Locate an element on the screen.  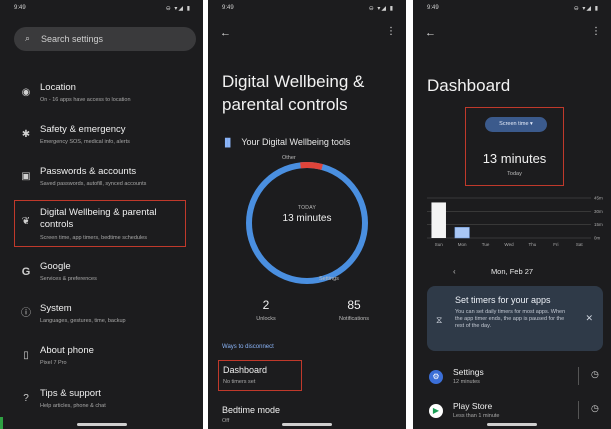
app-usage: 12 minutes is located at coordinates (466, 382).